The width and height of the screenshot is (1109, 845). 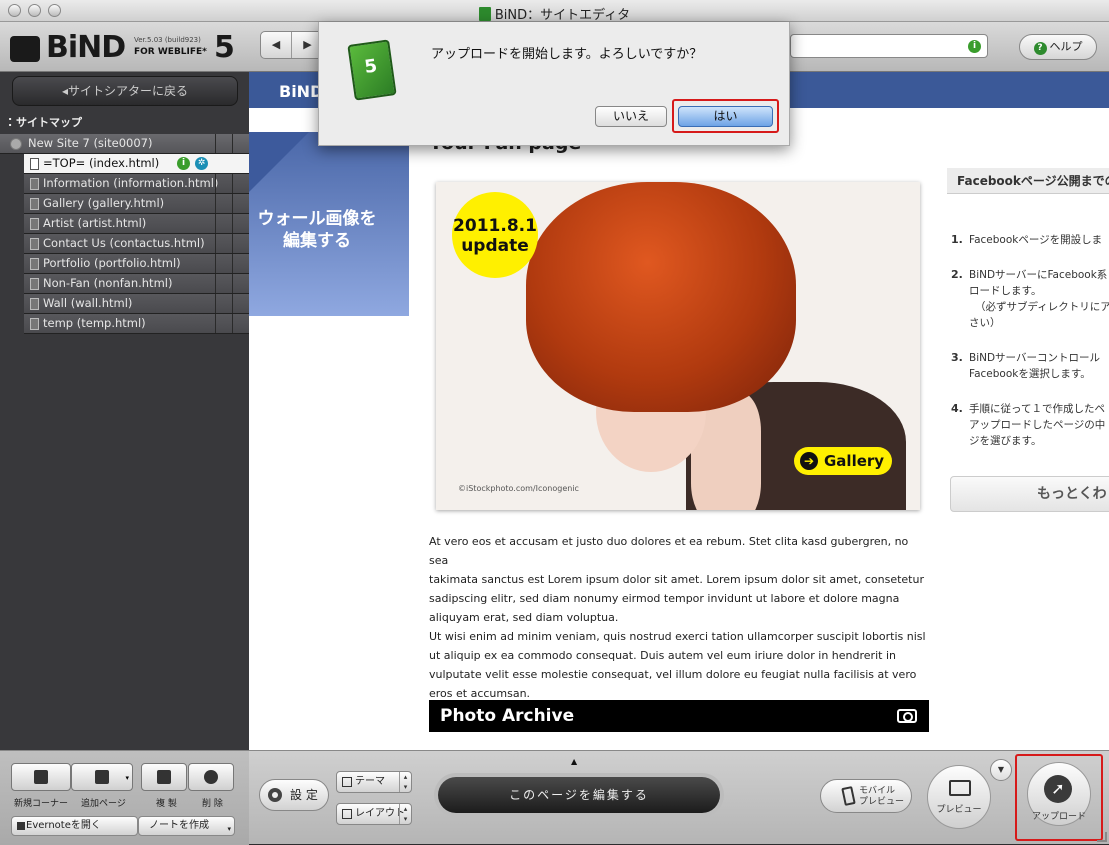 What do you see at coordinates (1102, 837) in the screenshot?
I see `resize-handle` at bounding box center [1102, 837].